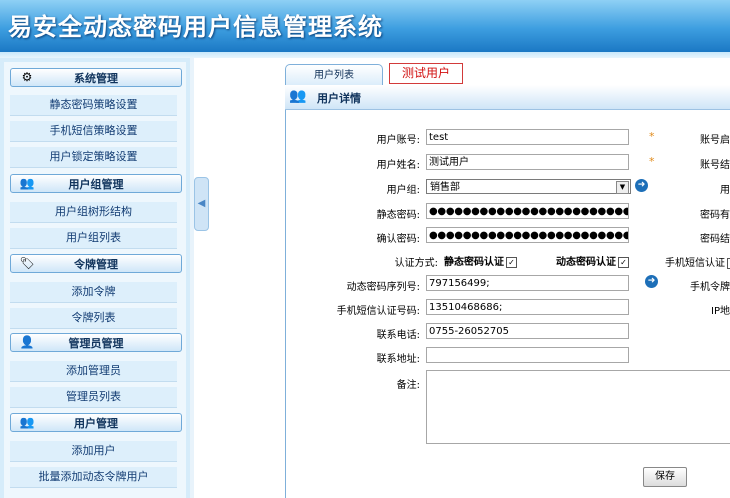 The height and width of the screenshot is (498, 730). What do you see at coordinates (398, 165) in the screenshot?
I see `name-label: 用户姓名:` at bounding box center [398, 165].